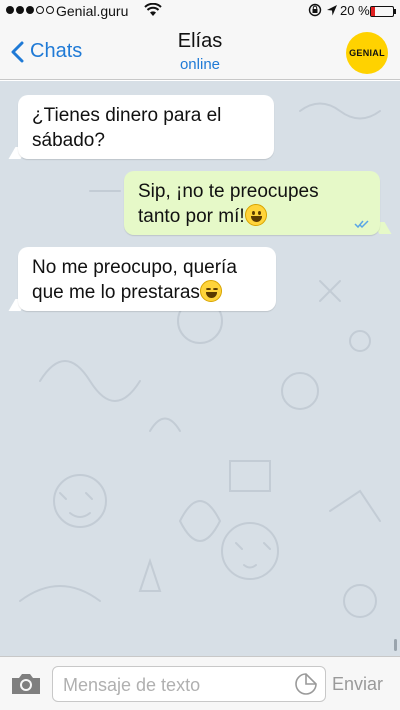 Image resolution: width=400 pixels, height=710 pixels. I want to click on battery-percentage: 20 %, so click(355, 10).